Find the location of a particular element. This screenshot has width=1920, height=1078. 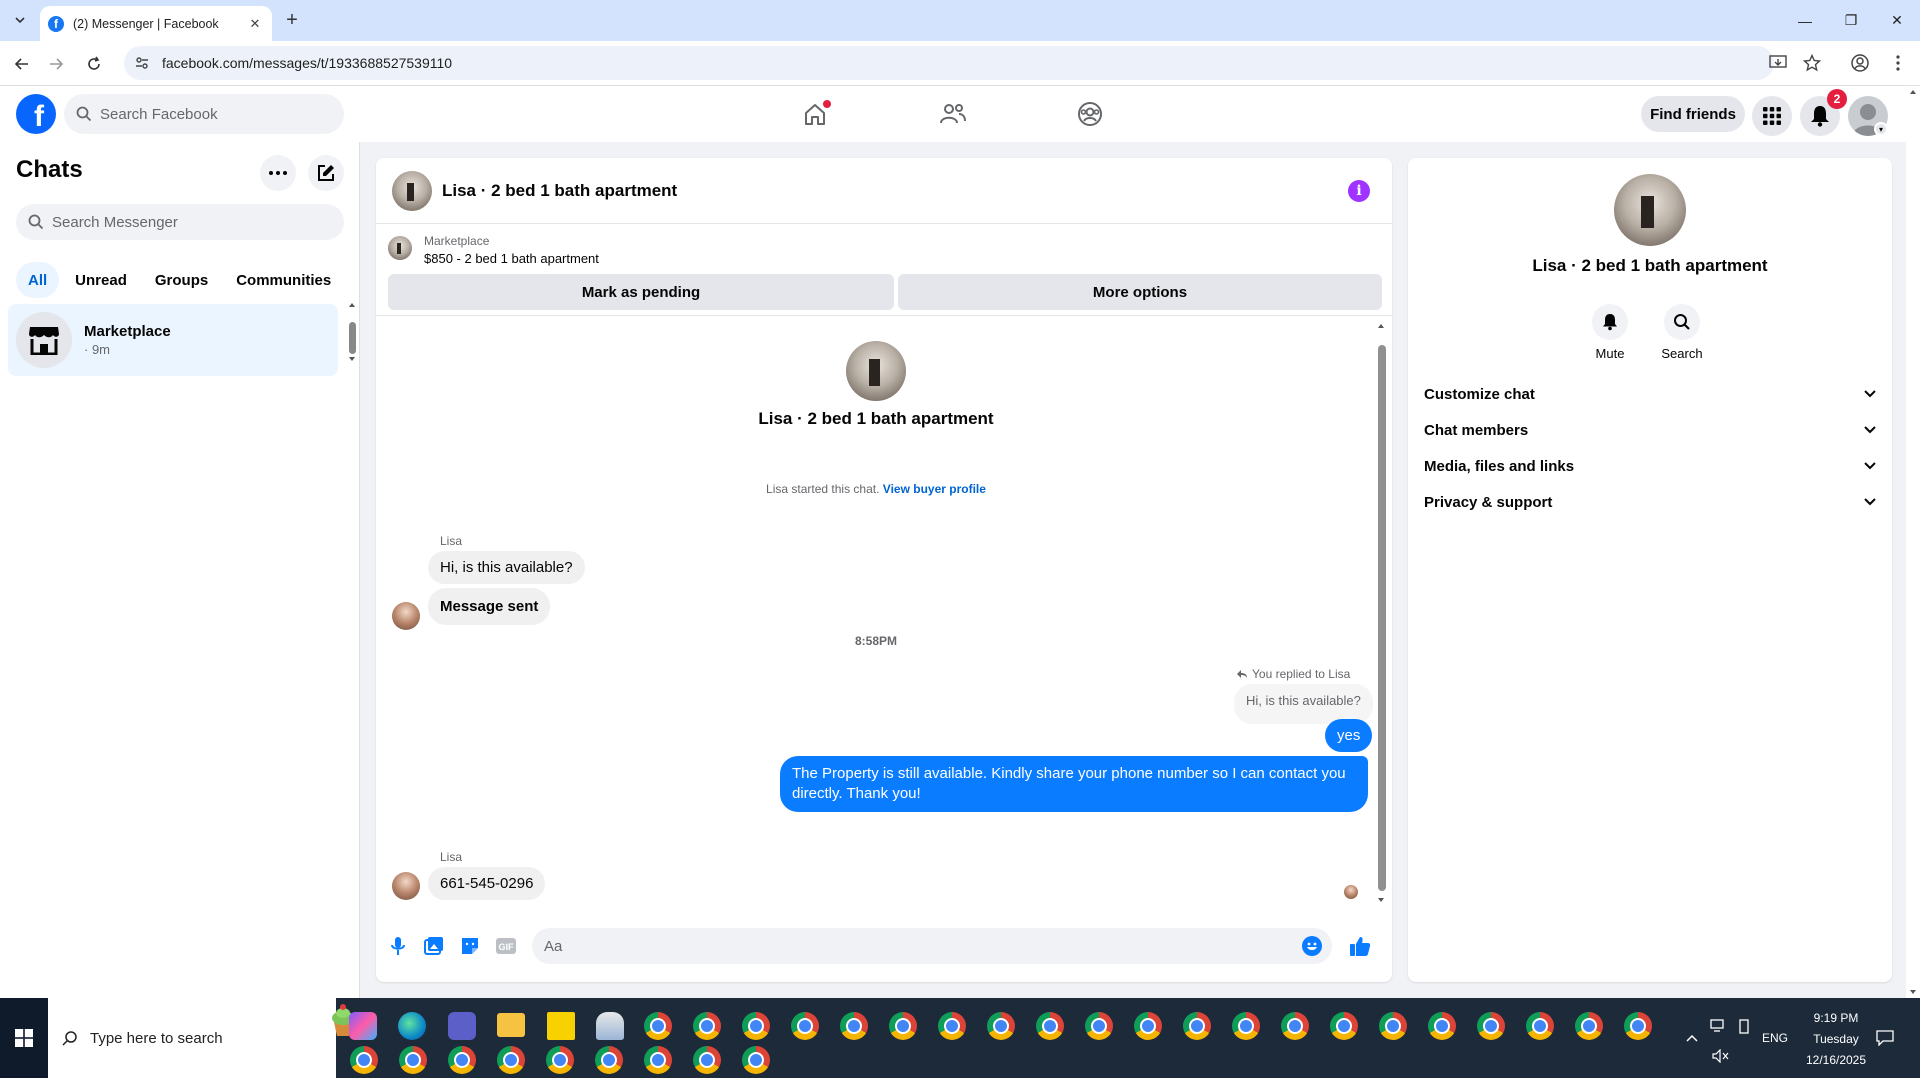

photo-icon is located at coordinates (434, 946).